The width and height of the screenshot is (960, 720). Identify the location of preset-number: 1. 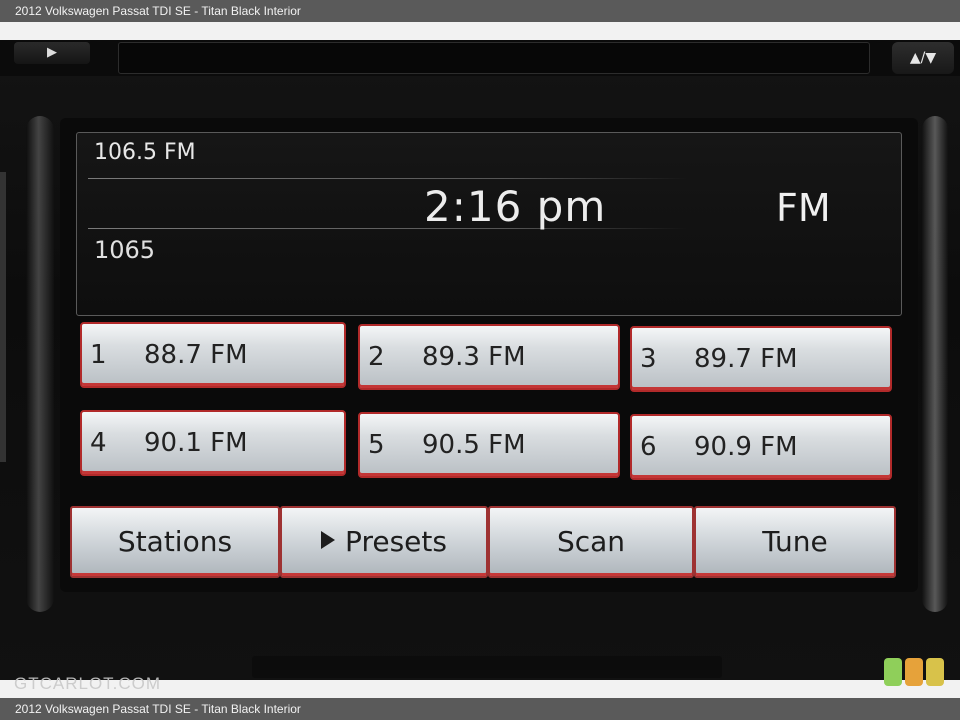
(98, 355).